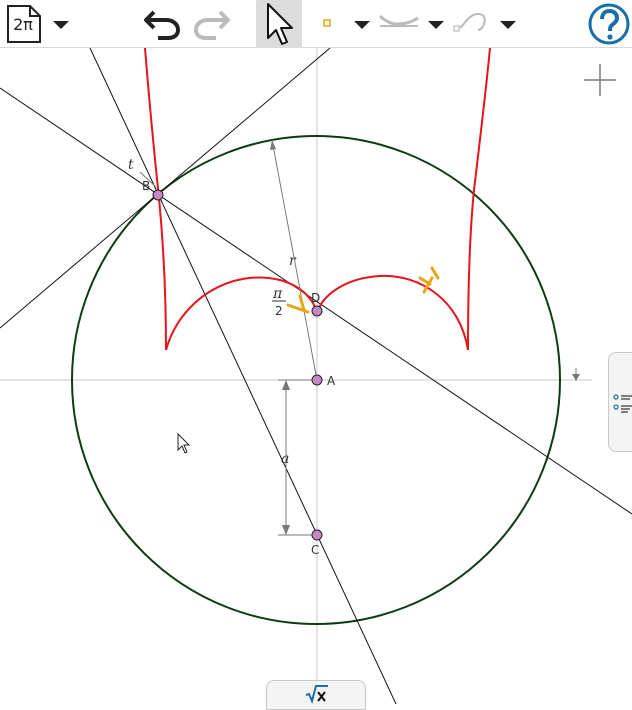  I want to click on point-icon, so click(327, 23).